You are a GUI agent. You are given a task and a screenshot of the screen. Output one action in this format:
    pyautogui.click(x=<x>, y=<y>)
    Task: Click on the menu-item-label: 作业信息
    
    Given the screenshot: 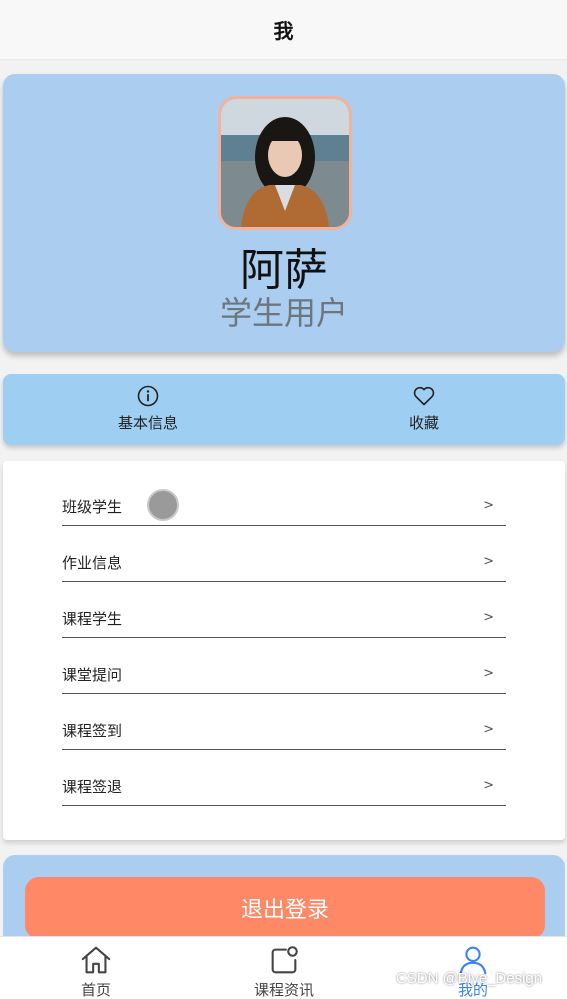 What is the action you would take?
    pyautogui.click(x=92, y=563)
    